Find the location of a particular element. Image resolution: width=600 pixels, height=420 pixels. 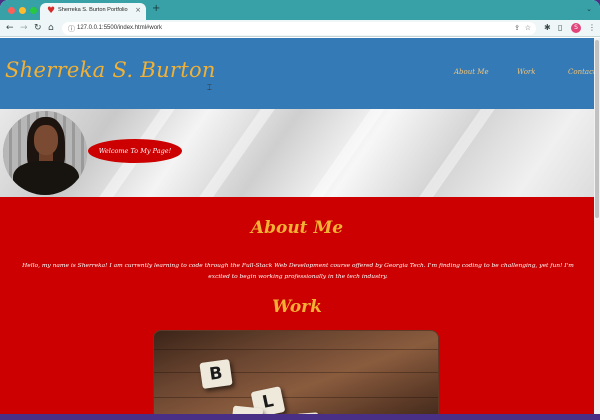

work-heading: Work is located at coordinates (297, 307).